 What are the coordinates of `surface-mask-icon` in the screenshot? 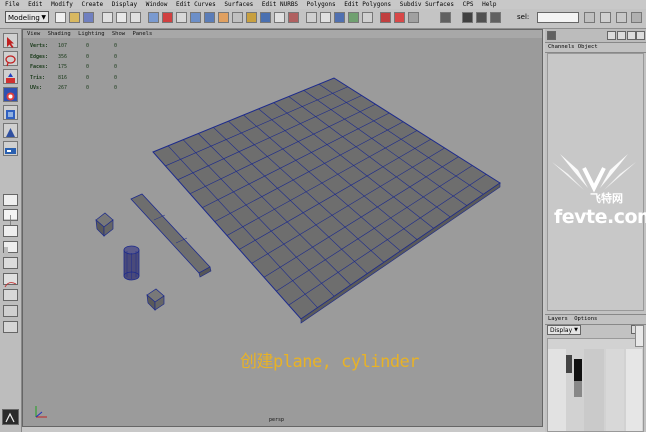 It's located at (209, 17).